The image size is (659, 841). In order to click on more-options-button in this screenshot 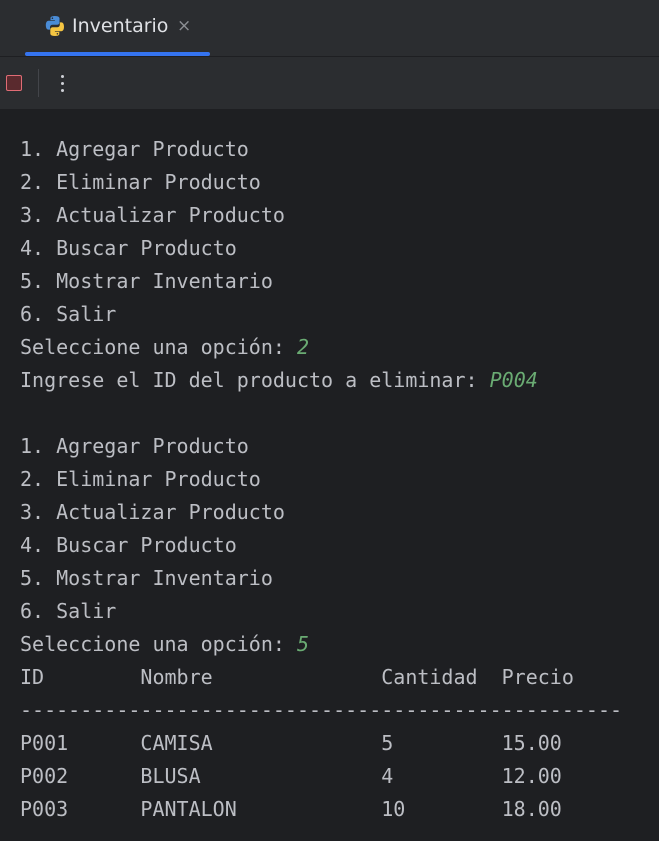, I will do `click(62, 83)`.